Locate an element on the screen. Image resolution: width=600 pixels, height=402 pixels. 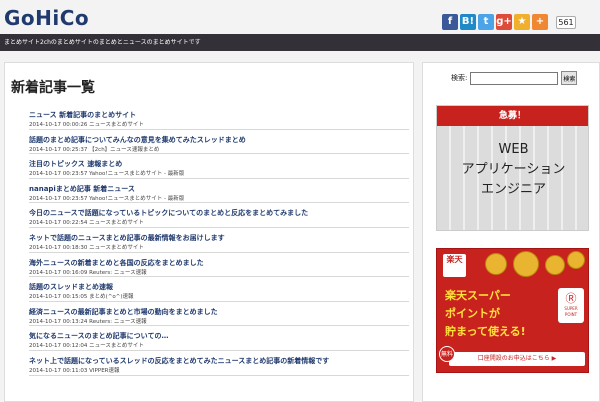
search-button: 検索 is located at coordinates (569, 78).